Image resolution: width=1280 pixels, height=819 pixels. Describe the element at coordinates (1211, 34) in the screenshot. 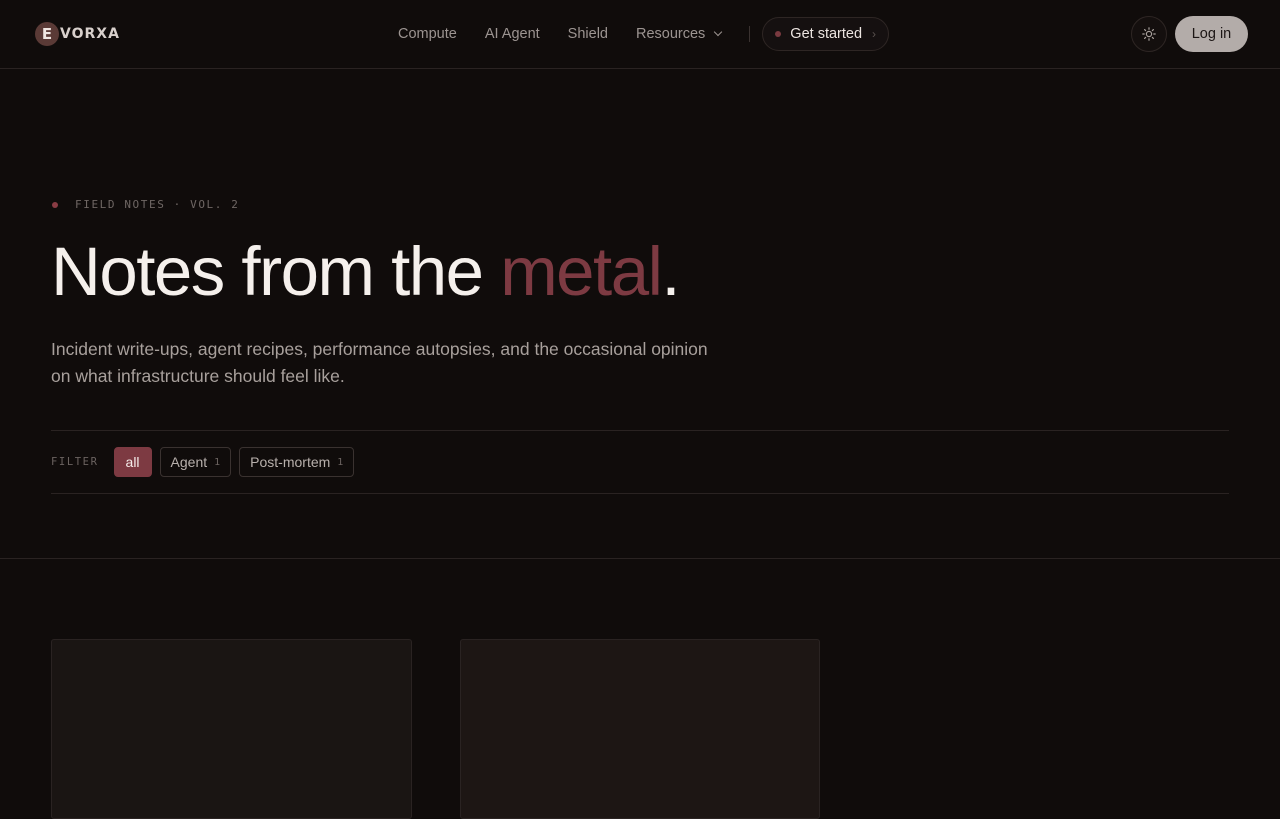

I see `login-button: Log in` at that location.